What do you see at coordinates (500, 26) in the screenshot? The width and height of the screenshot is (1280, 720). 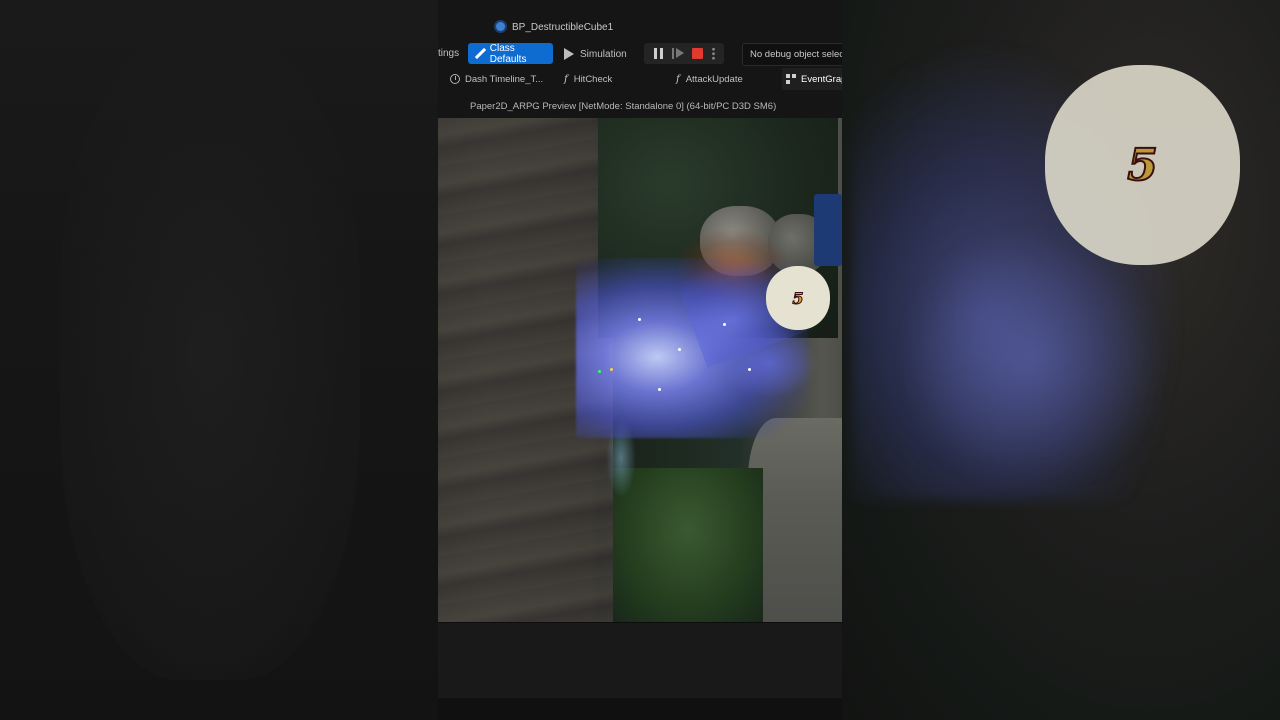 I see `blueprint-icon` at bounding box center [500, 26].